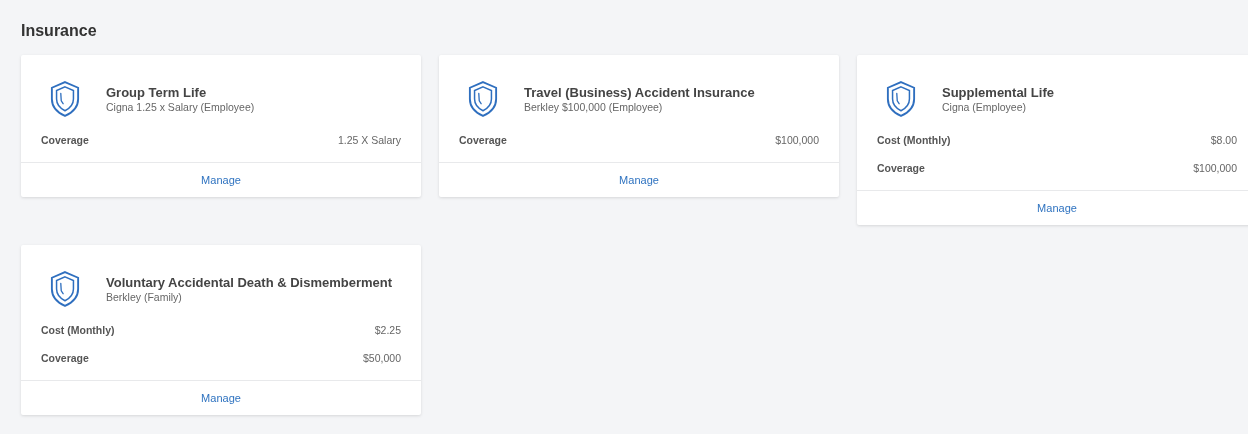 The image size is (1248, 434). I want to click on field-value: $2.25, so click(387, 330).